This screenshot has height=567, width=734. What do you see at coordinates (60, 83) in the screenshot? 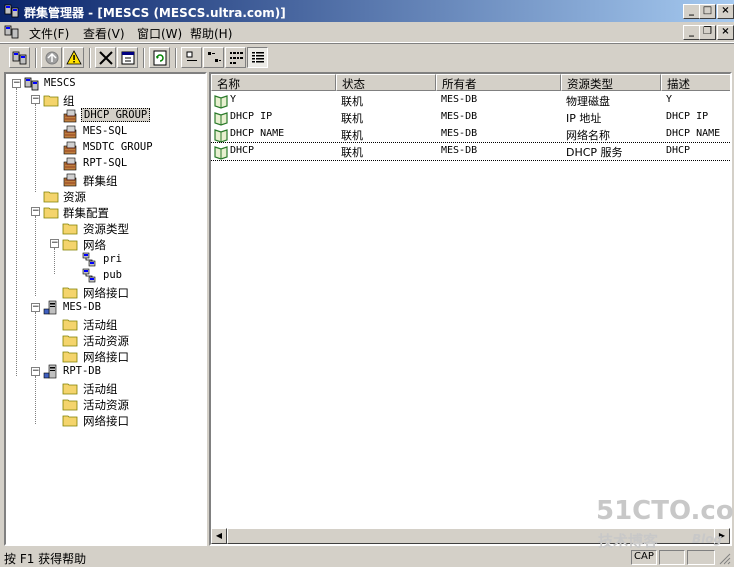
I see `tree-label: MESCS` at bounding box center [60, 83].